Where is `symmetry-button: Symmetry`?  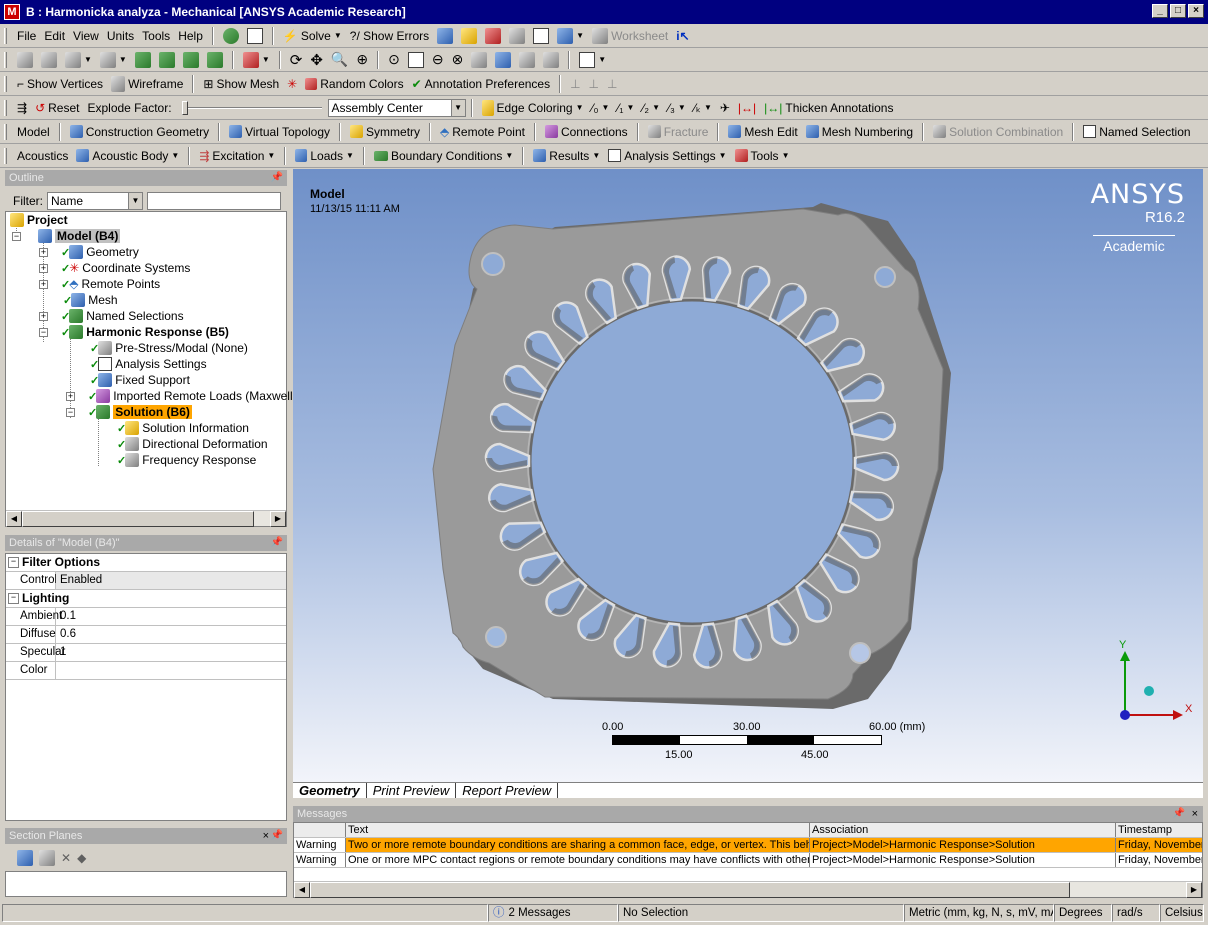 symmetry-button: Symmetry is located at coordinates (385, 132).